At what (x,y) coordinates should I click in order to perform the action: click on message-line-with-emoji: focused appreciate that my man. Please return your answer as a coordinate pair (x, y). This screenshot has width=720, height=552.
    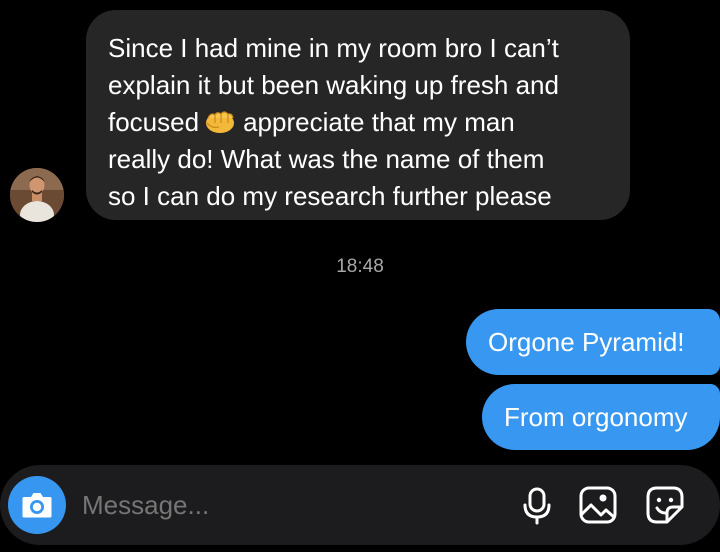
    Looking at the image, I should click on (357, 122).